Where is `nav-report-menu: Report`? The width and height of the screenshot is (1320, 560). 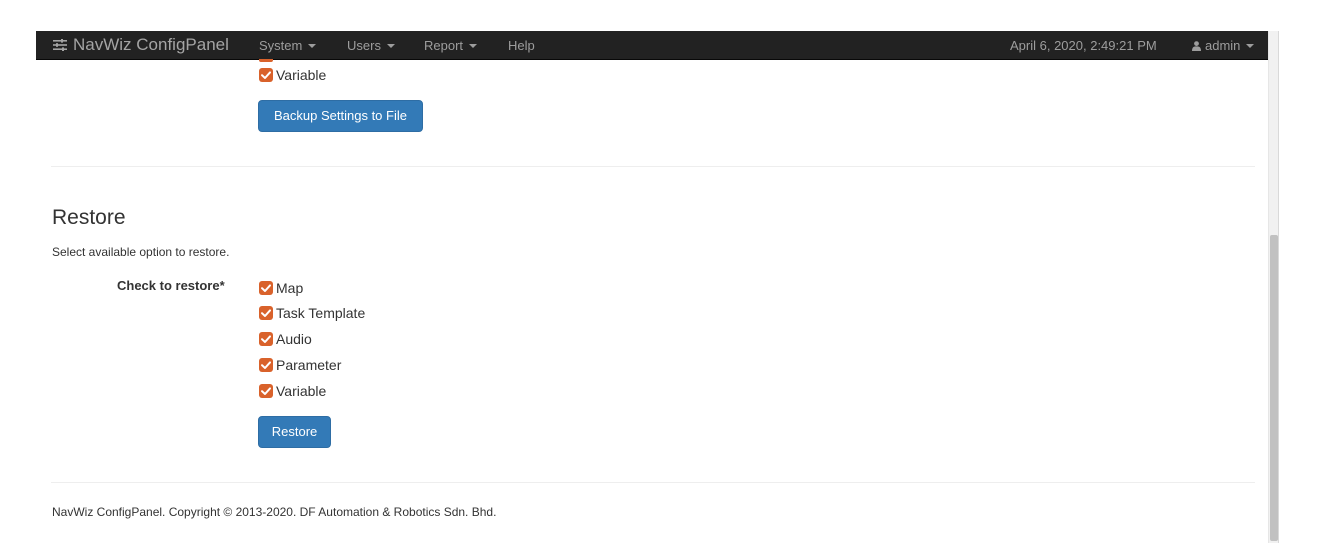
nav-report-menu: Report is located at coordinates (451, 45).